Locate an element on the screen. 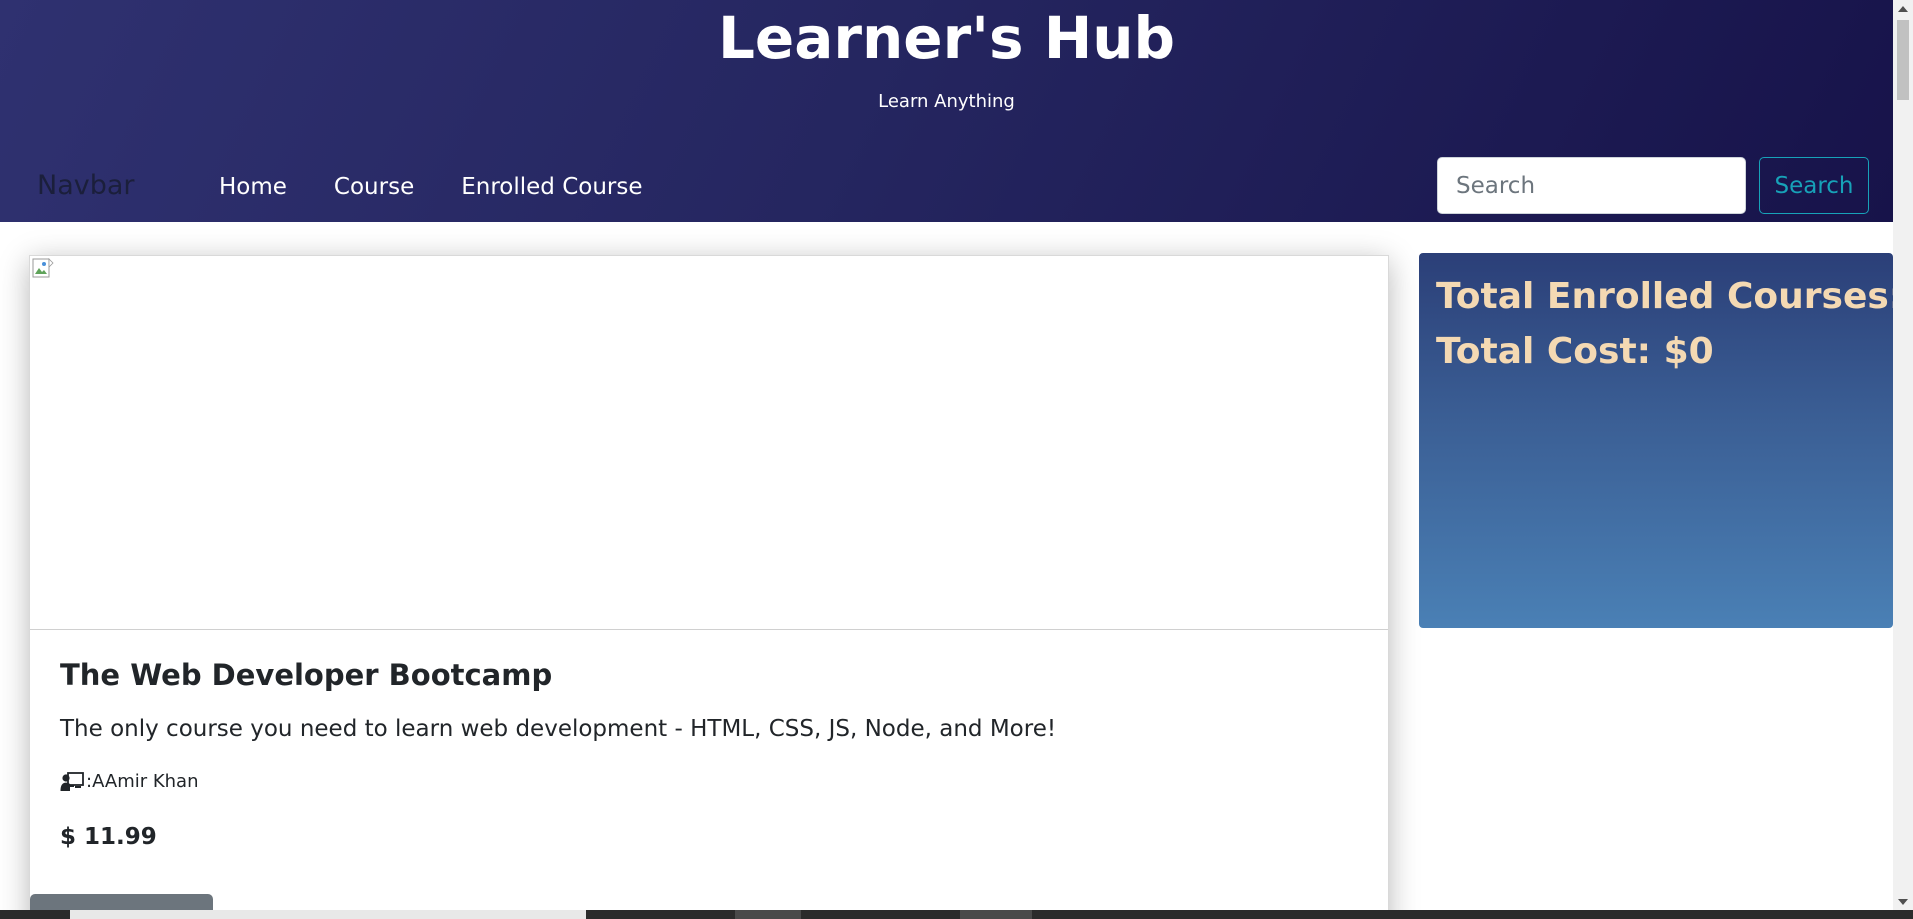  search-button: Search is located at coordinates (1814, 185).